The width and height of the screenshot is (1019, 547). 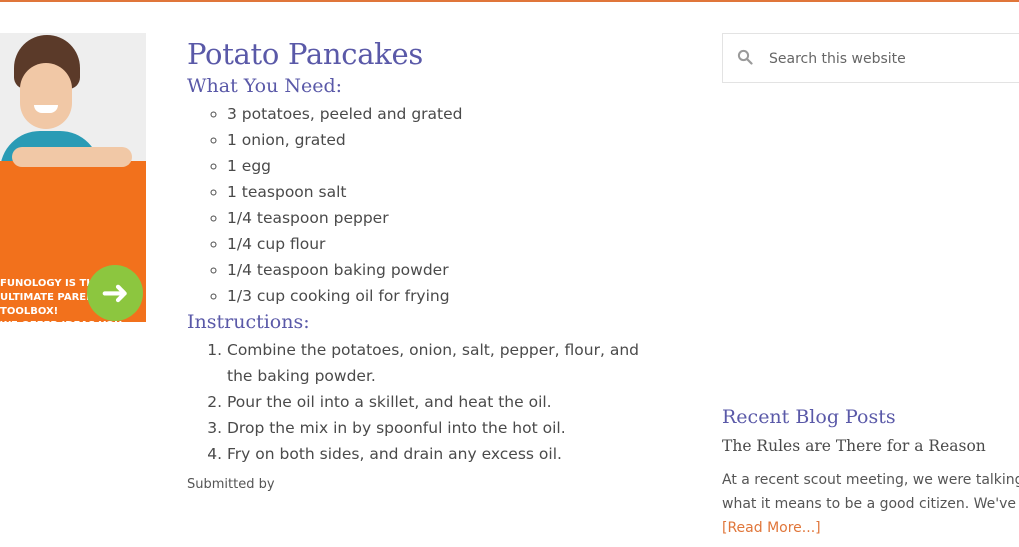 I want to click on instructions-heading: Instructions:, so click(x=248, y=322).